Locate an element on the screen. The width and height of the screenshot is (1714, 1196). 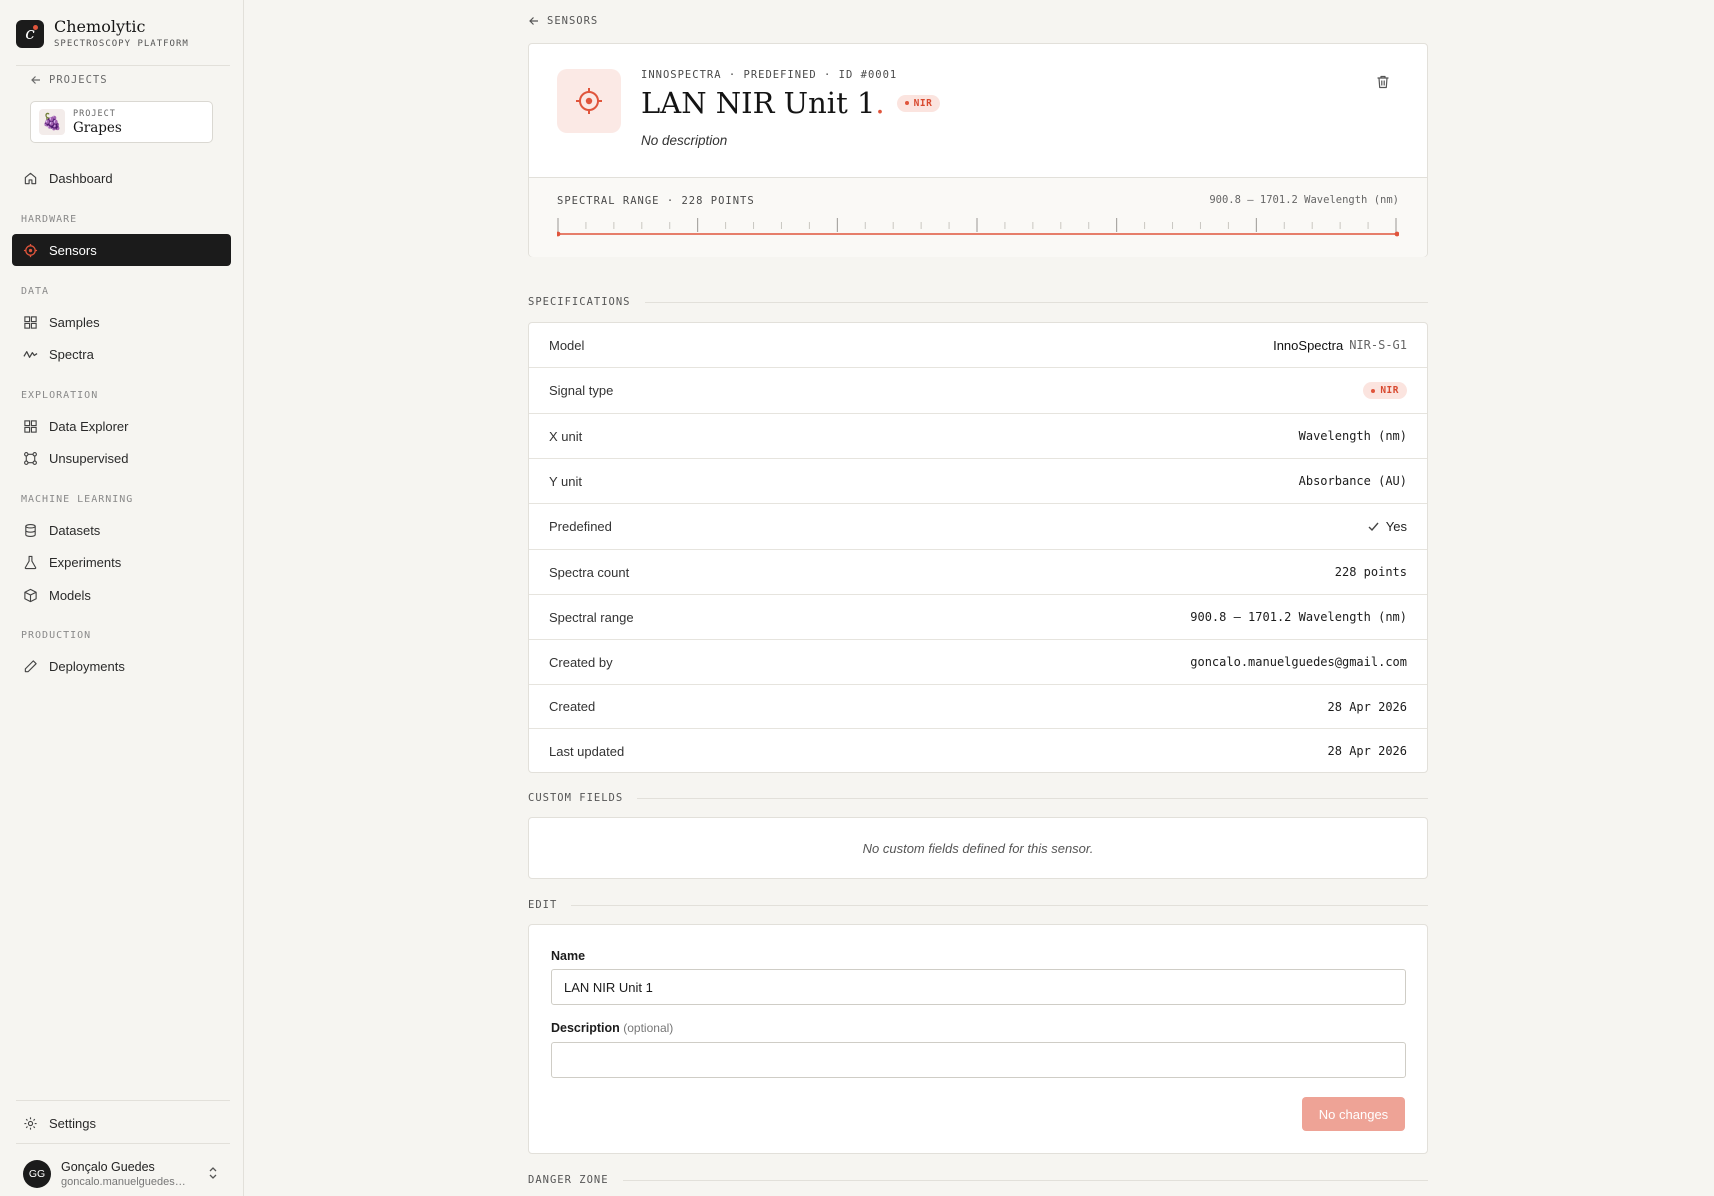
description-label: Description (optional) is located at coordinates (612, 1028).